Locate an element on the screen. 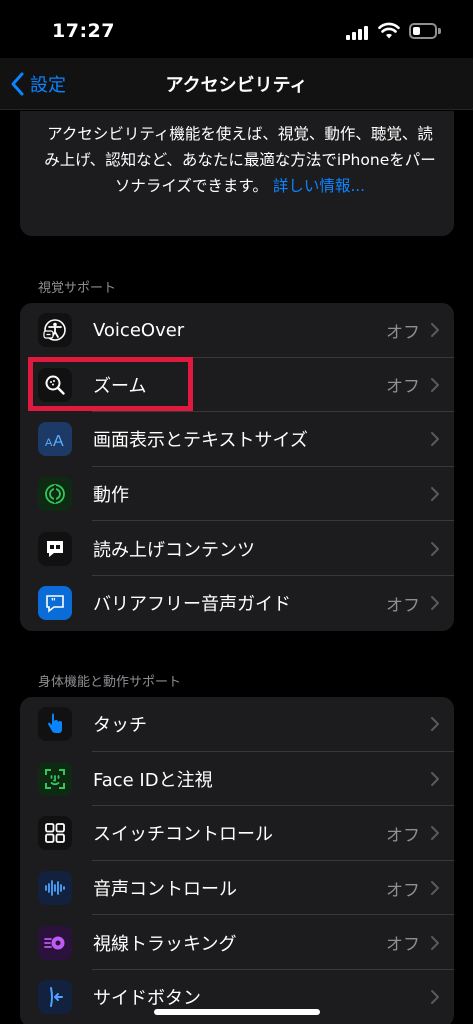  touch-icon is located at coordinates (55, 724).